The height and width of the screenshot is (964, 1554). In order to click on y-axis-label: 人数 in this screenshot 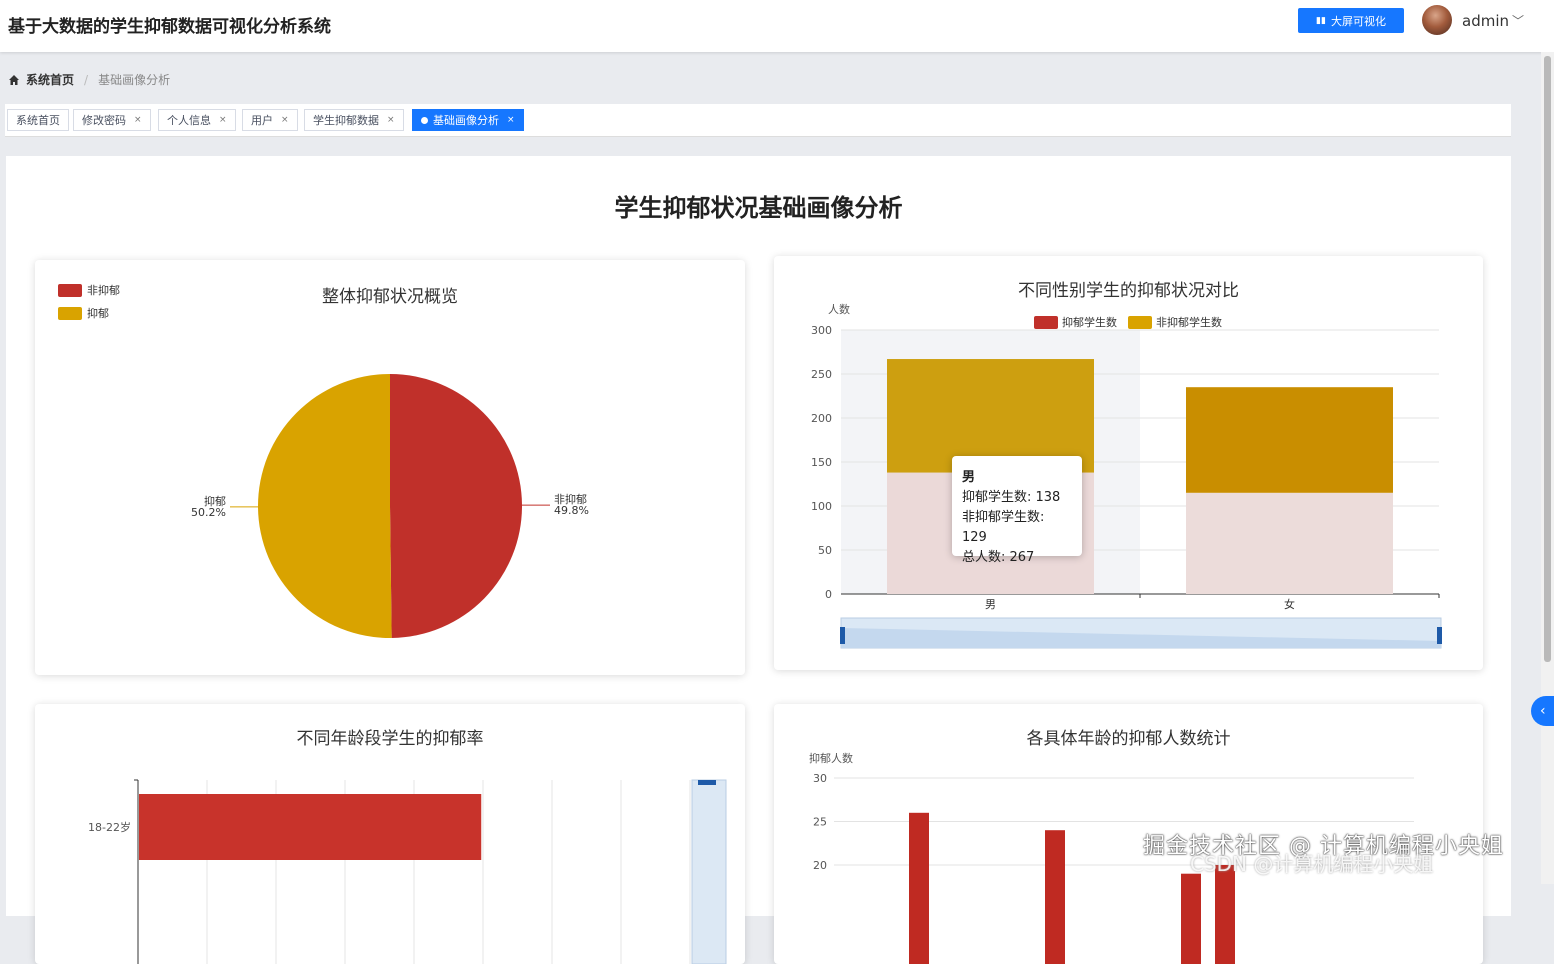, I will do `click(839, 309)`.